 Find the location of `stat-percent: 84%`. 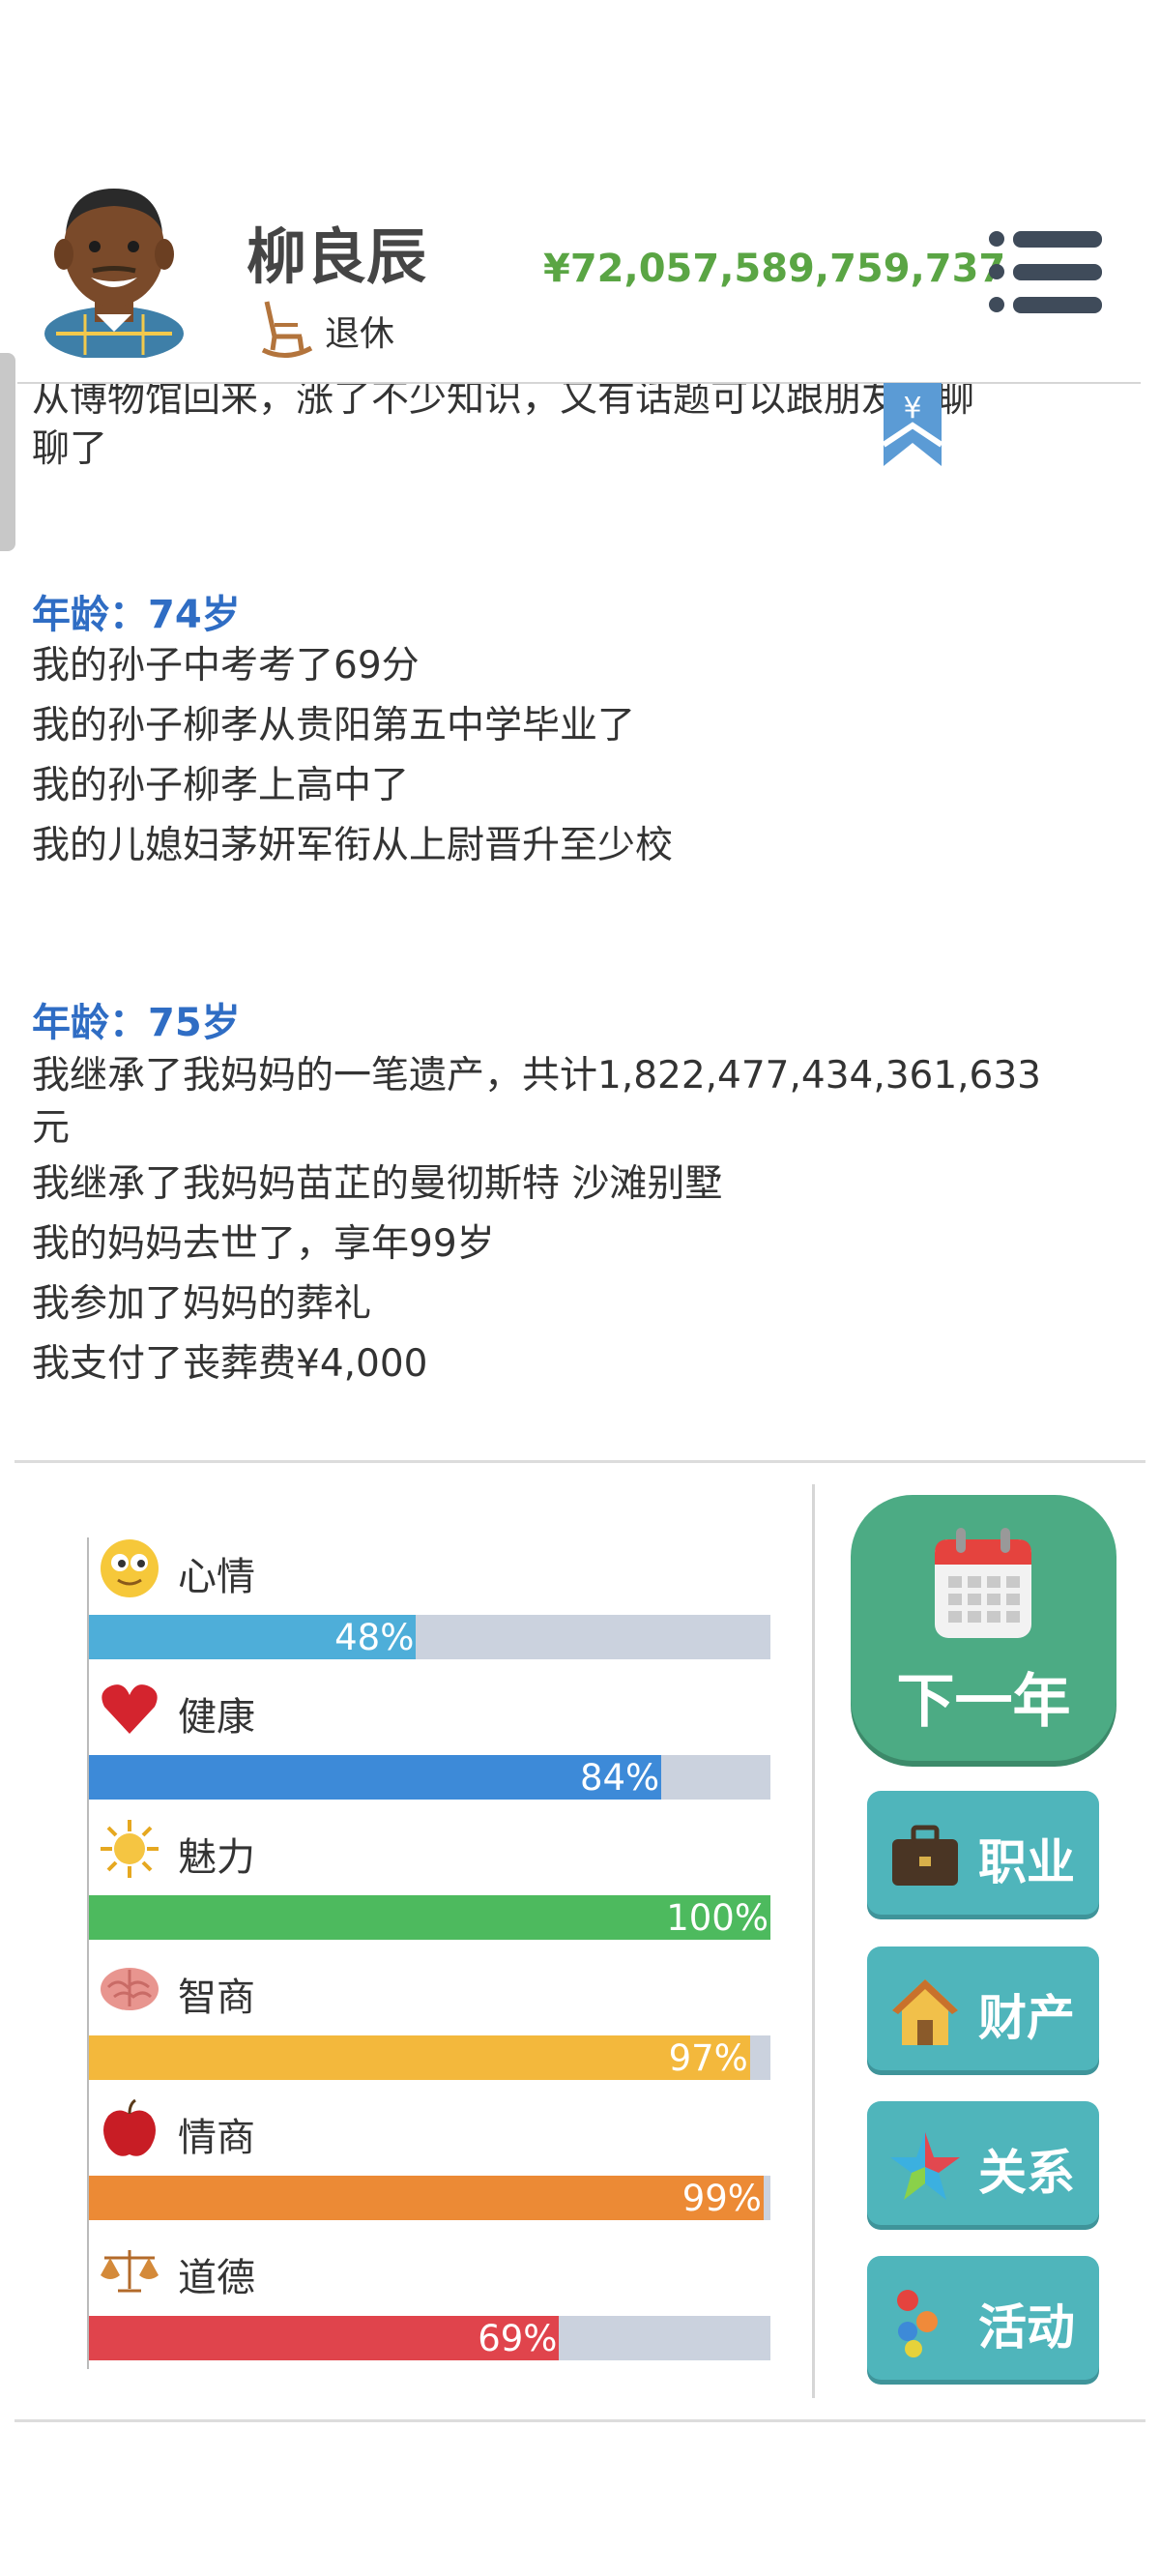

stat-percent: 84% is located at coordinates (620, 1778).